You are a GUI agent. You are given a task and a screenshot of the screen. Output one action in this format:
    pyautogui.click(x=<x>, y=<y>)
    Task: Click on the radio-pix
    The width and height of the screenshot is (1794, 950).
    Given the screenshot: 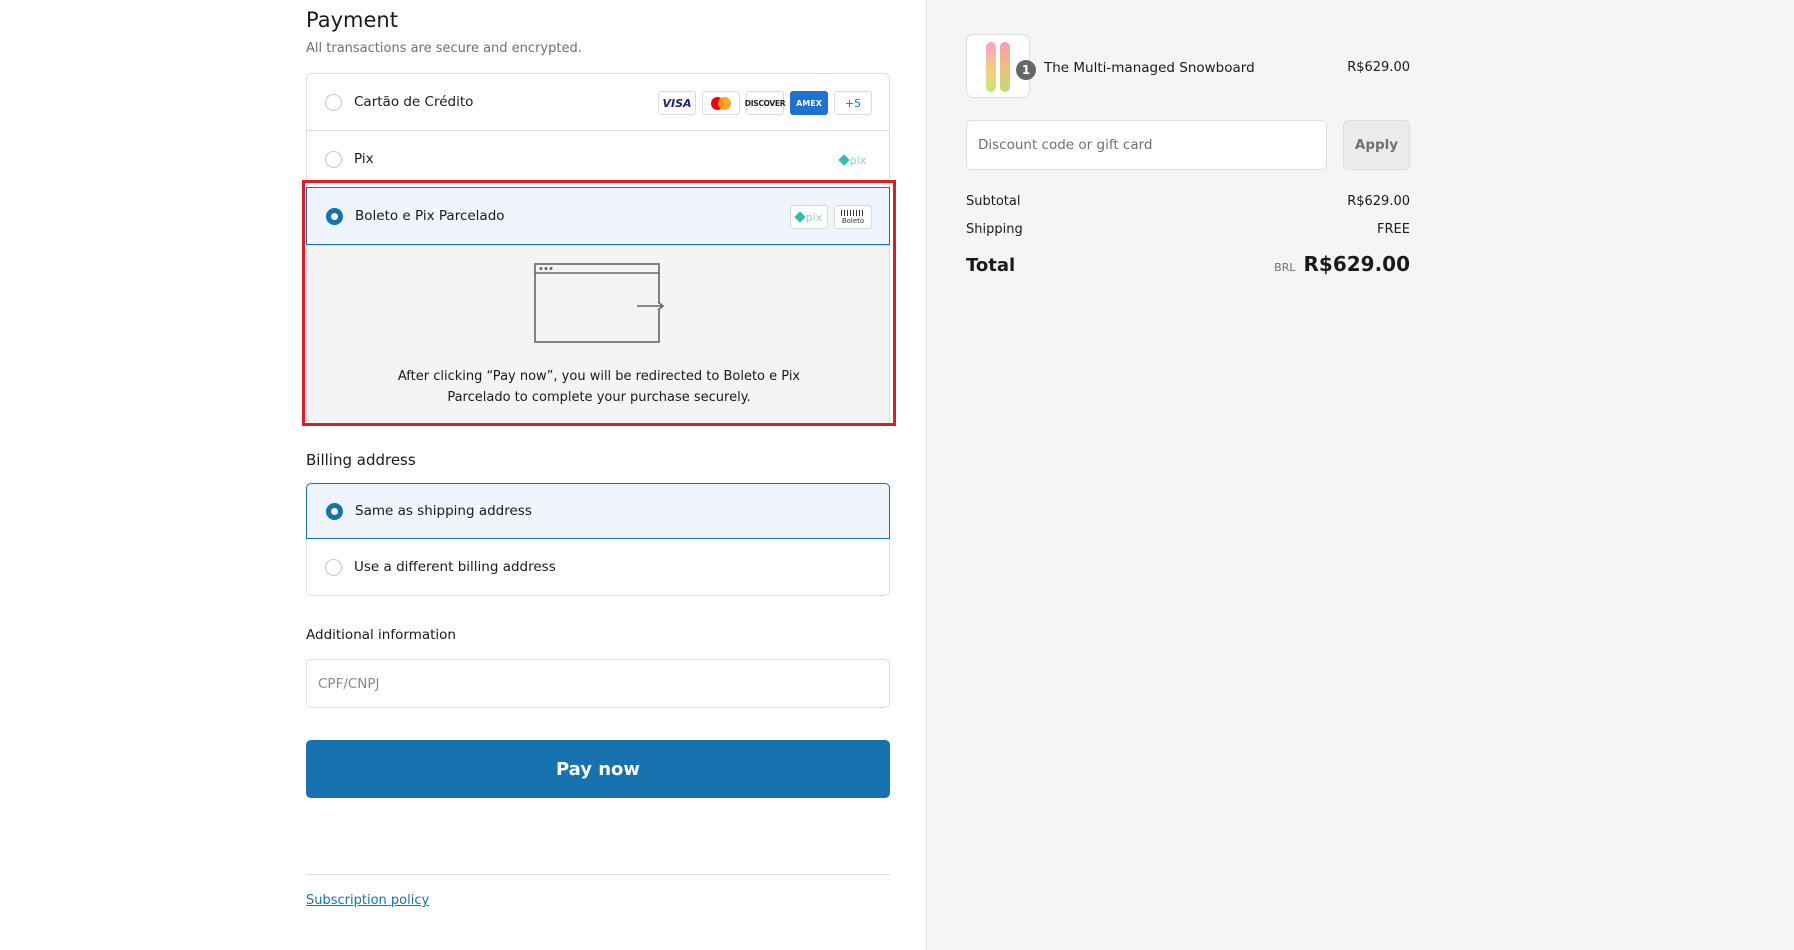 What is the action you would take?
    pyautogui.click(x=333, y=159)
    